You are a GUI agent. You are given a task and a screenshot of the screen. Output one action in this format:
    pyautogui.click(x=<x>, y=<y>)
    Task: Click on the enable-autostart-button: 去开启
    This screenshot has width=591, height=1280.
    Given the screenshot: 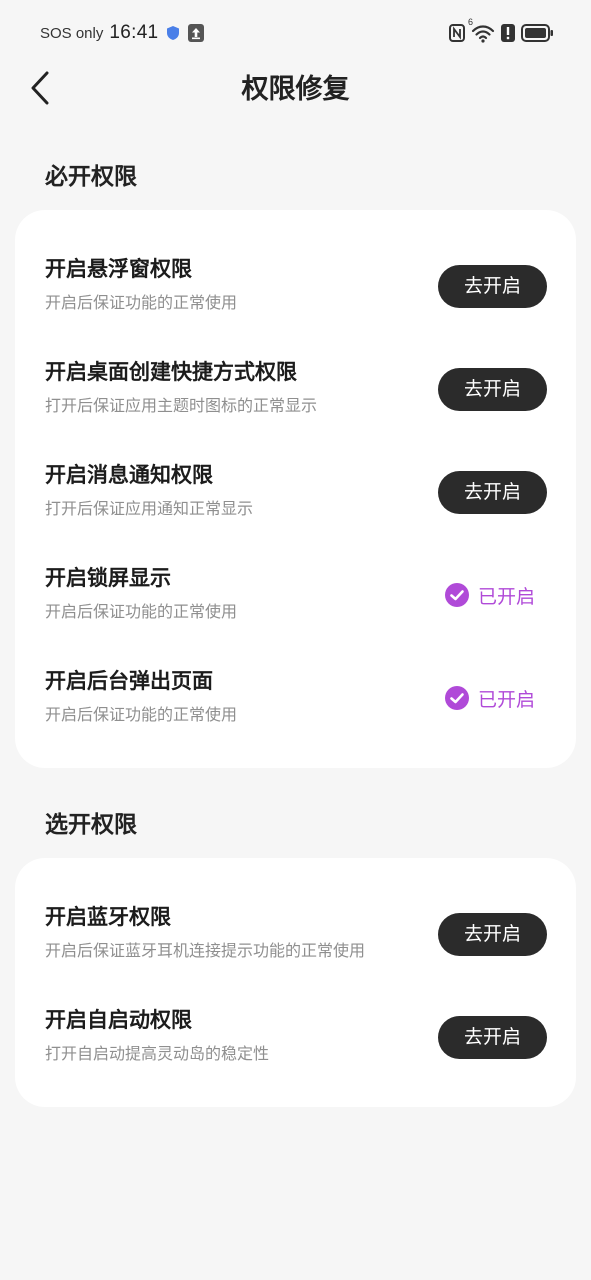 What is the action you would take?
    pyautogui.click(x=492, y=1037)
    